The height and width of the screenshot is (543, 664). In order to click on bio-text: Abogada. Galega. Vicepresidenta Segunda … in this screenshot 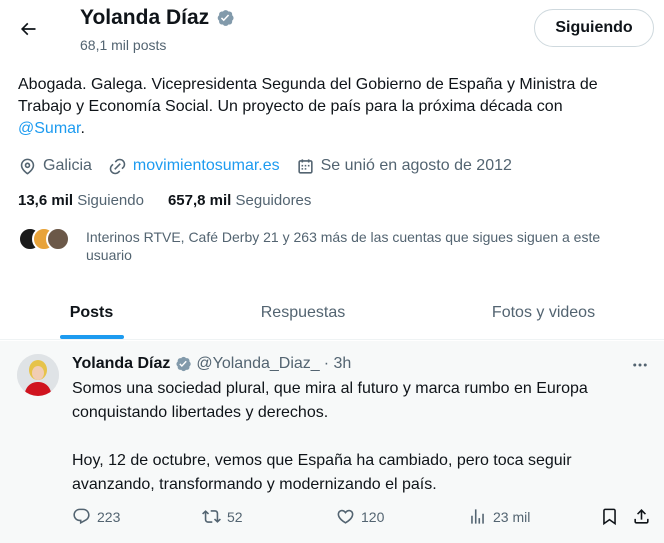, I will do `click(308, 95)`.